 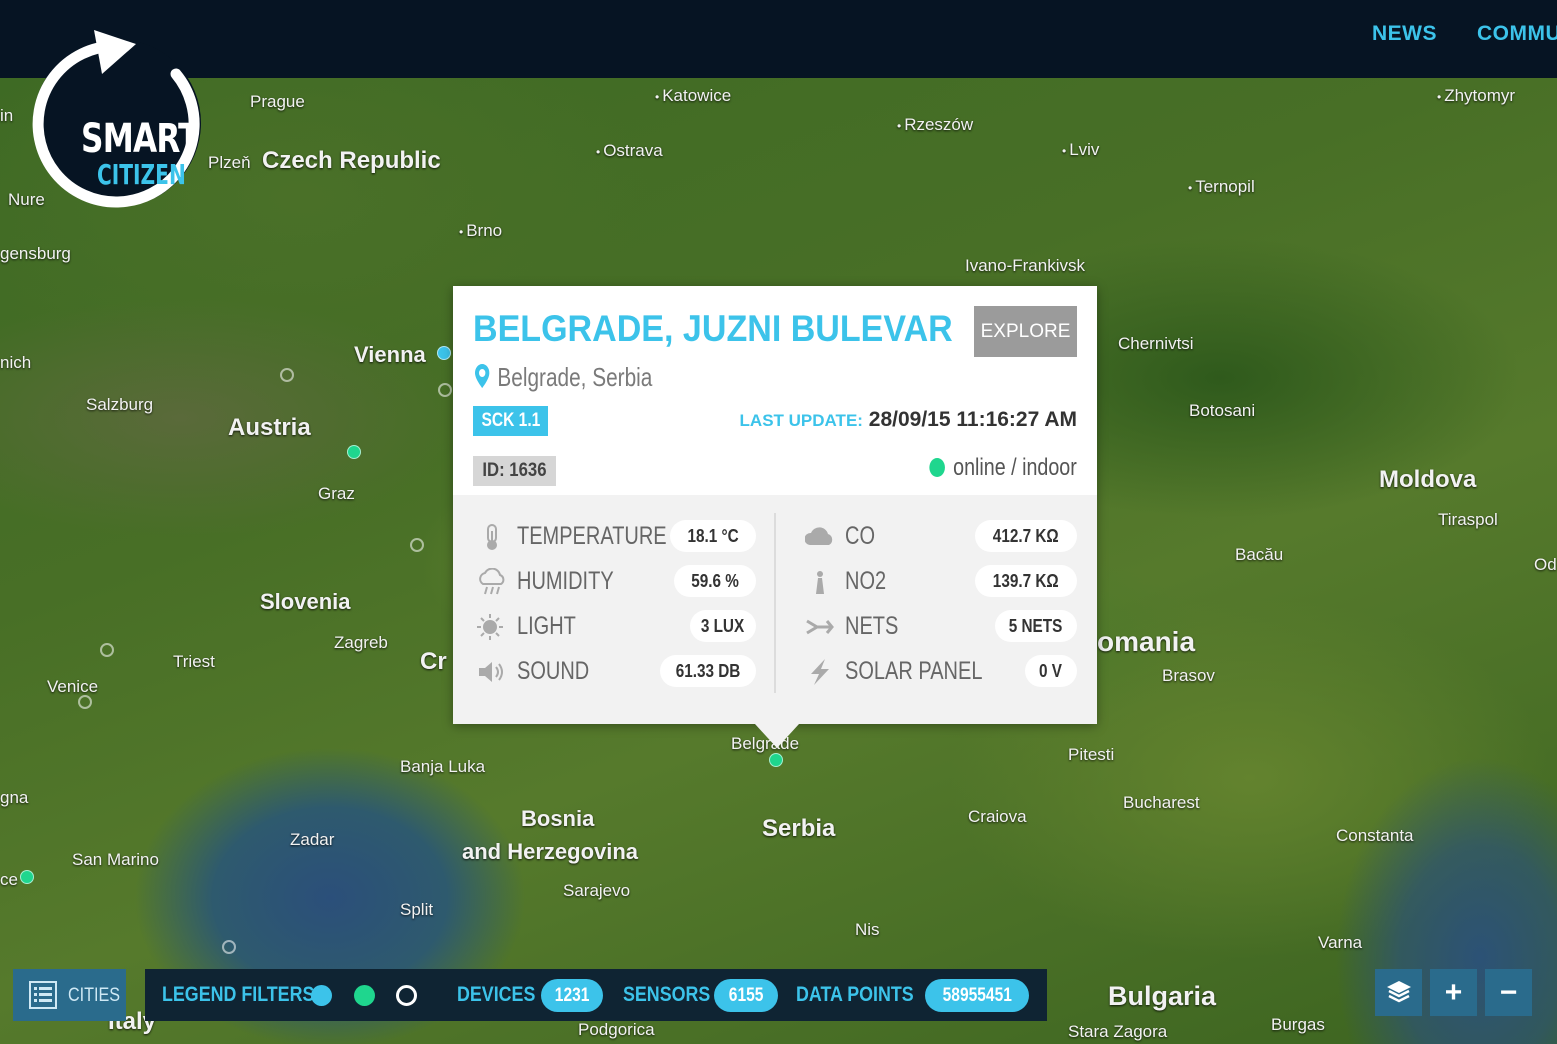 What do you see at coordinates (667, 994) in the screenshot?
I see `sensors-label: SENSORS` at bounding box center [667, 994].